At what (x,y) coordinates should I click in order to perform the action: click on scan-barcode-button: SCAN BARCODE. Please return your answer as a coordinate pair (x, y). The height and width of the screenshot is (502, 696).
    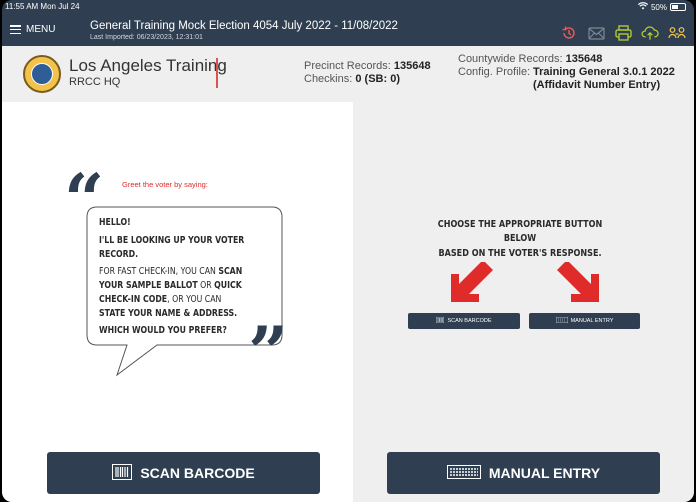
    Looking at the image, I should click on (183, 473).